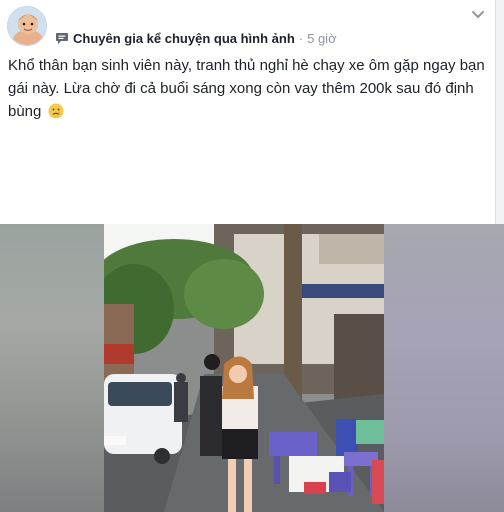  What do you see at coordinates (499, 112) in the screenshot?
I see `scrollbar-track` at bounding box center [499, 112].